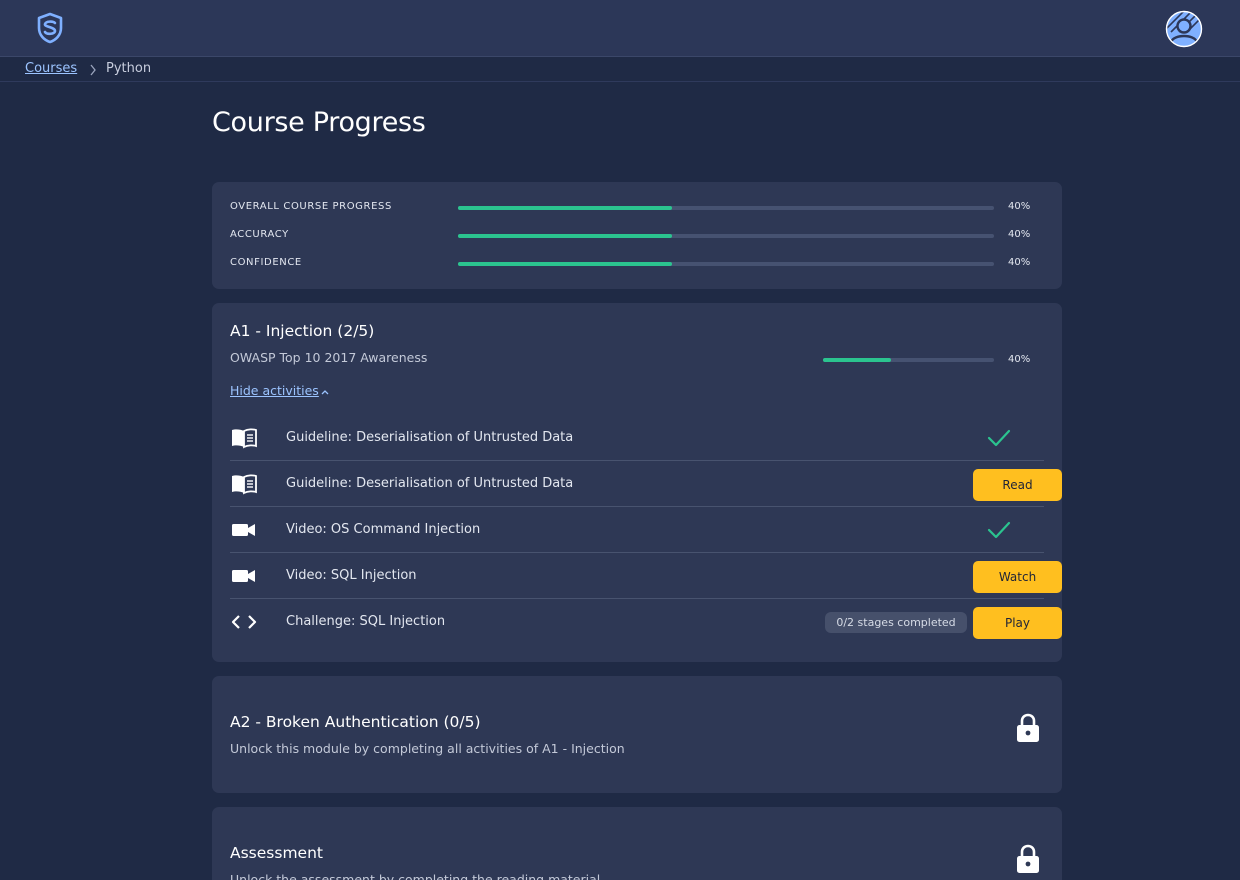  What do you see at coordinates (1019, 359) in the screenshot?
I see `module-progress-percent: 40%` at bounding box center [1019, 359].